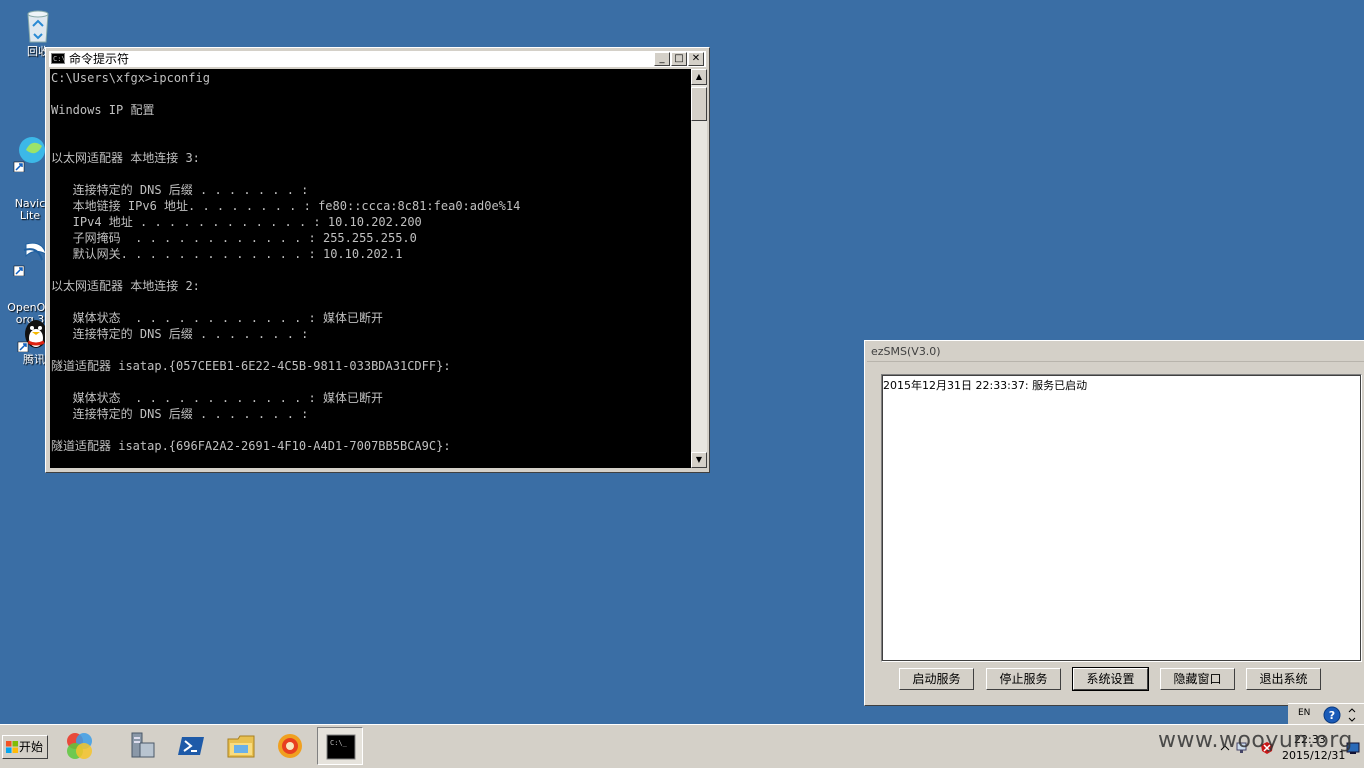 The image size is (1364, 768). I want to click on language-indicator: EN, so click(1304, 713).